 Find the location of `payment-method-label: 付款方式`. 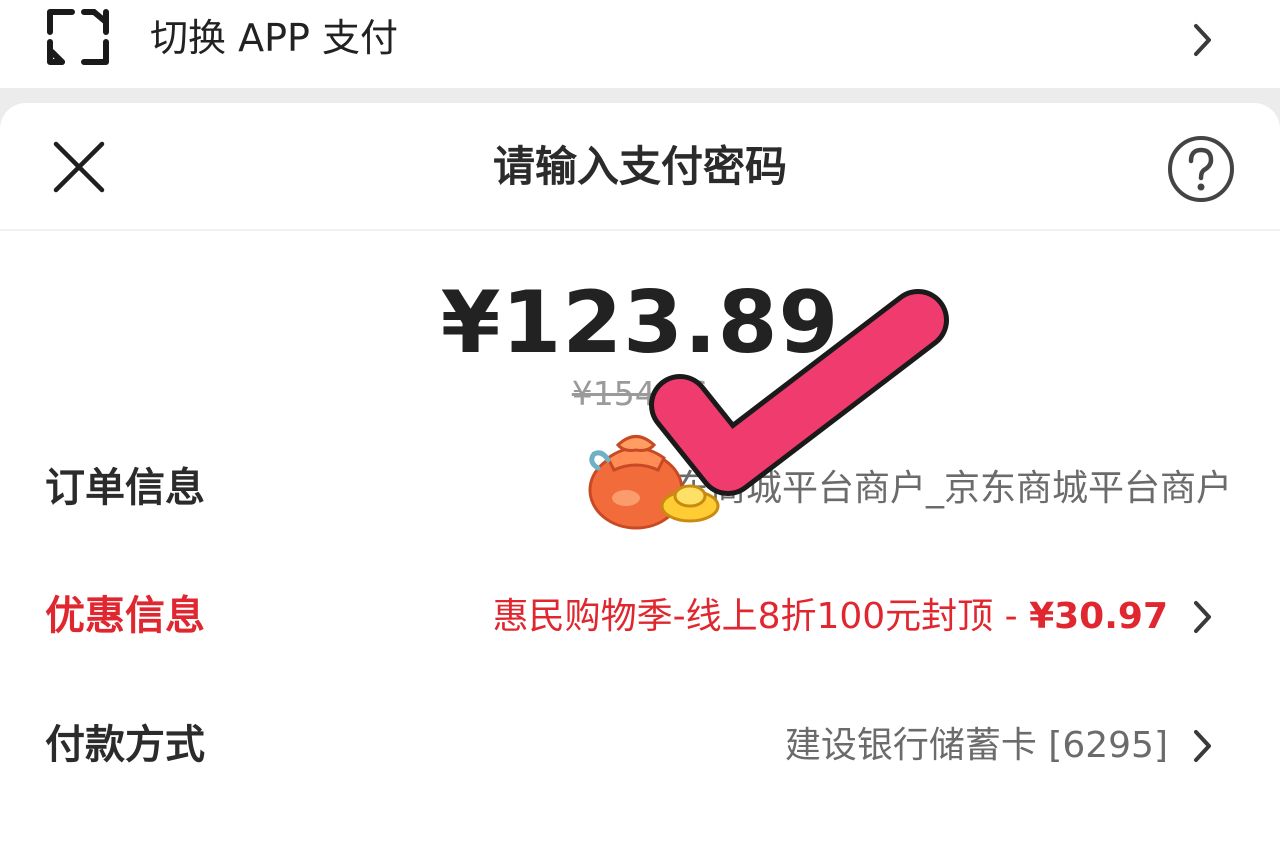

payment-method-label: 付款方式 is located at coordinates (125, 745).